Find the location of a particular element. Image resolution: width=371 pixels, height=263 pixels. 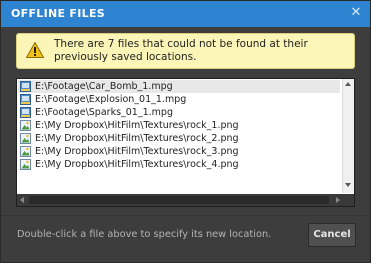

horizontal-scrollbar is located at coordinates (180, 200).